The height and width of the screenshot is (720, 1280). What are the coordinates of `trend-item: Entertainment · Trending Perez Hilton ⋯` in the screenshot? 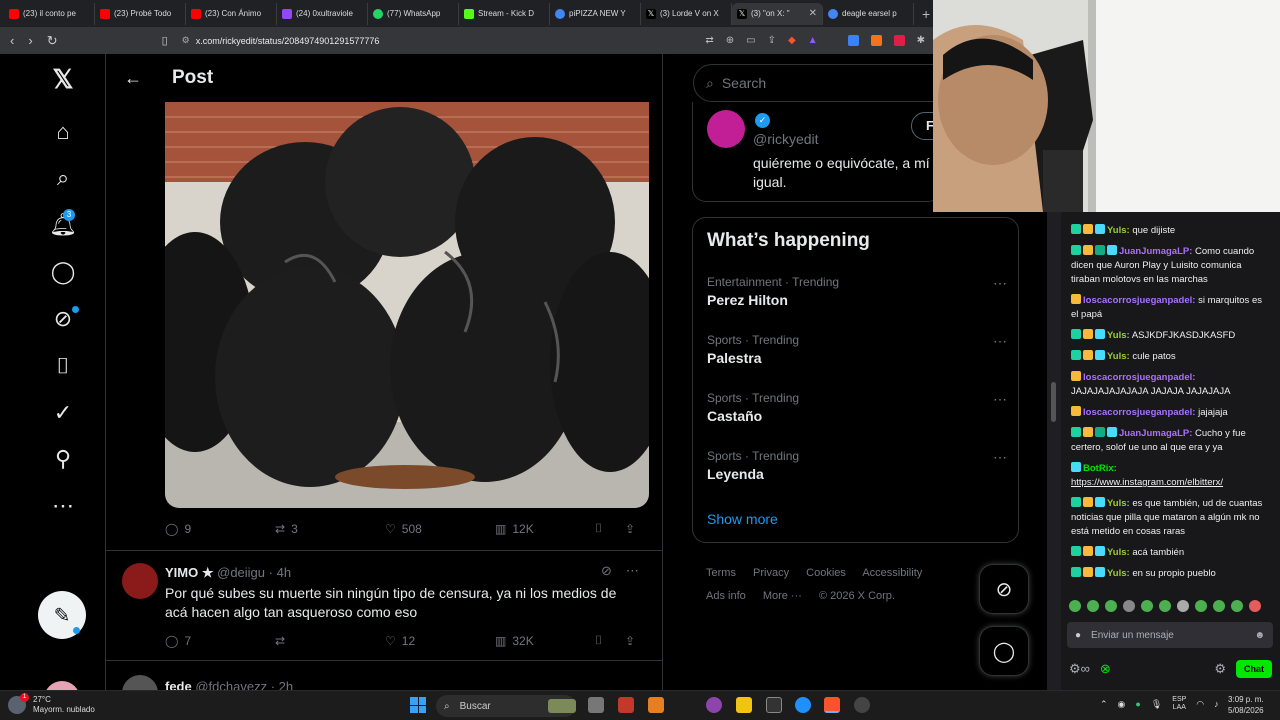 It's located at (857, 291).